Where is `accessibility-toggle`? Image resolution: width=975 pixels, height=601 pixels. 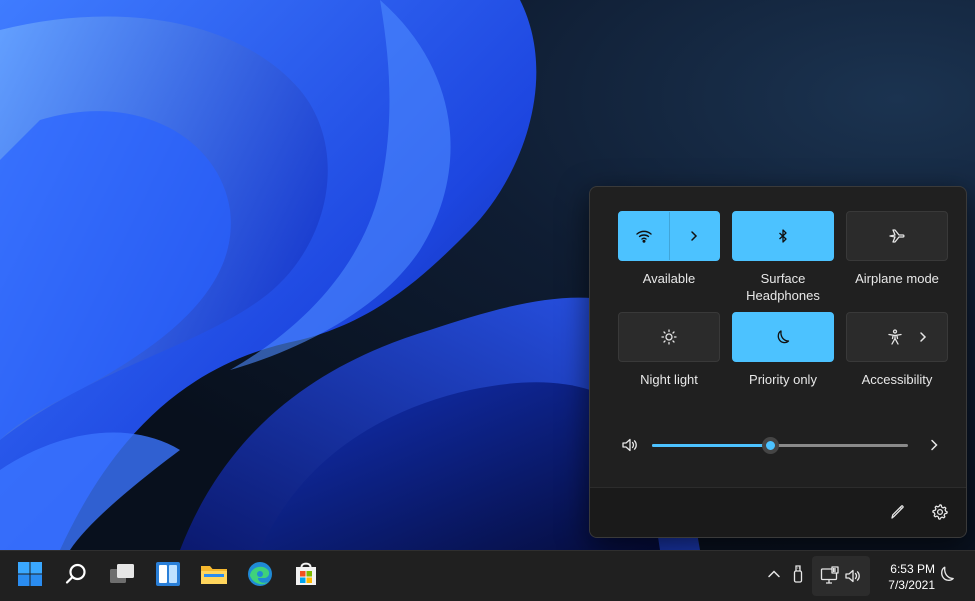
accessibility-toggle is located at coordinates (878, 337).